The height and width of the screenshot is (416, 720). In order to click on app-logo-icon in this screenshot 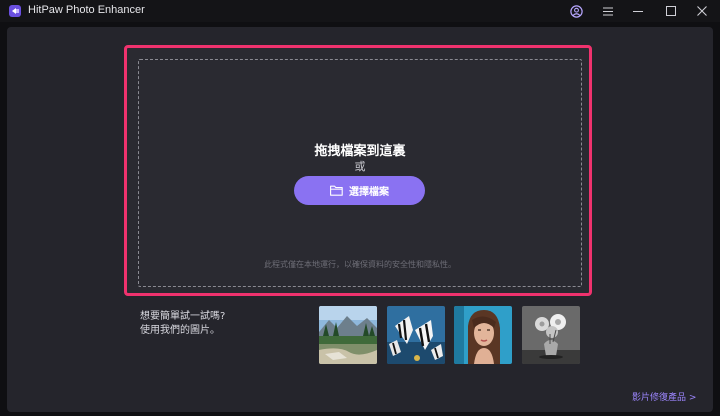, I will do `click(15, 11)`.